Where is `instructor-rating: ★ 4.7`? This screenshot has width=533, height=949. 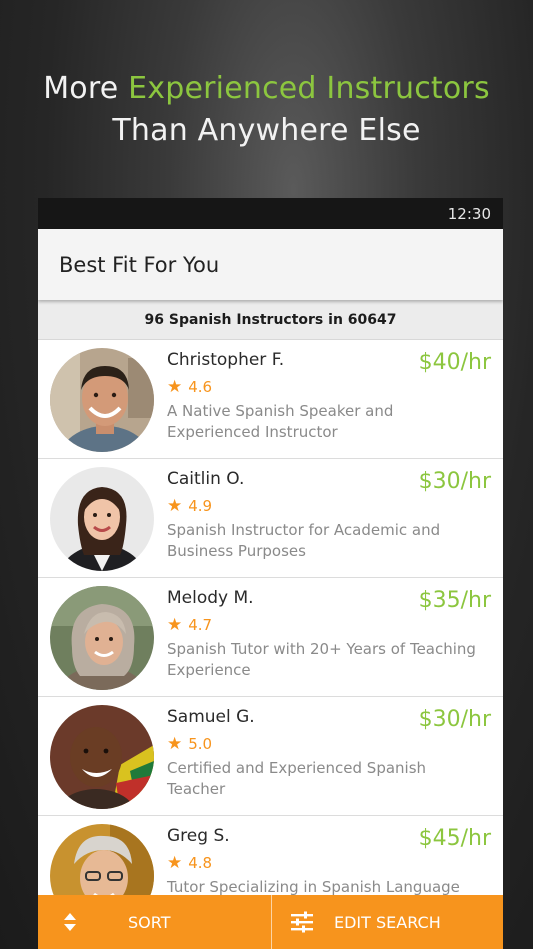 instructor-rating: ★ 4.7 is located at coordinates (189, 625).